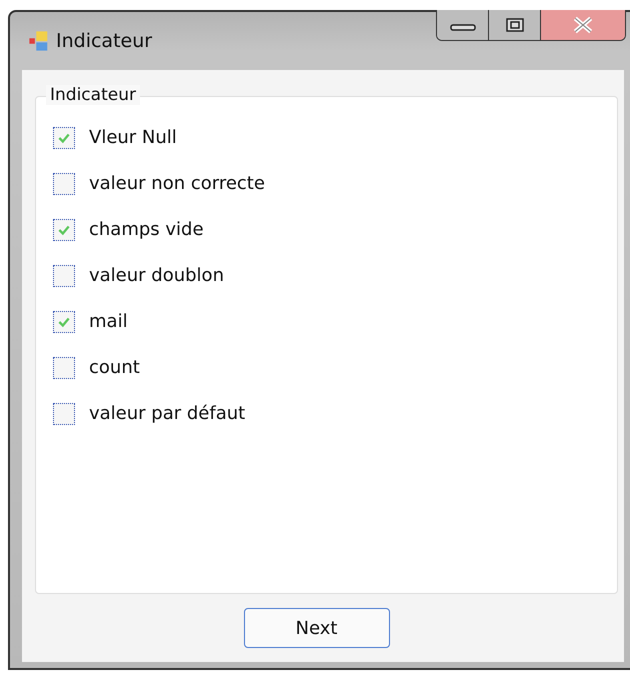 The height and width of the screenshot is (679, 630). I want to click on next-button: Next, so click(317, 628).